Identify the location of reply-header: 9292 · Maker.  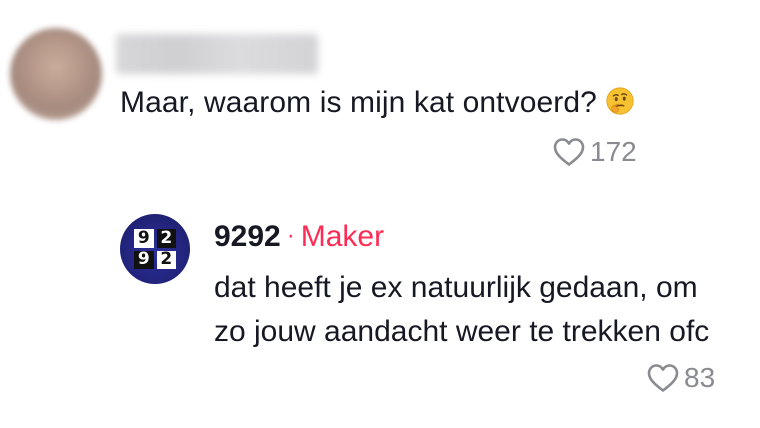
(299, 236).